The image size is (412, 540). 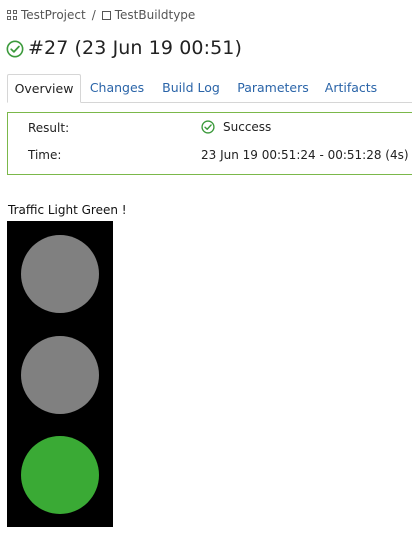 I want to click on tab-parameters: Parameters, so click(x=273, y=88).